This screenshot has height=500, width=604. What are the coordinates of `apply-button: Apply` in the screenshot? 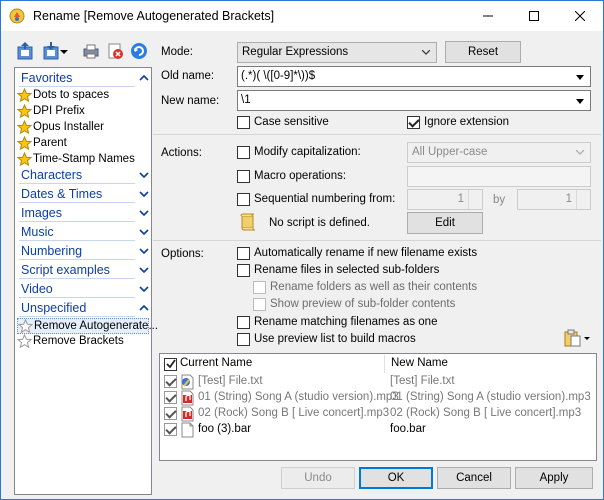 It's located at (554, 478).